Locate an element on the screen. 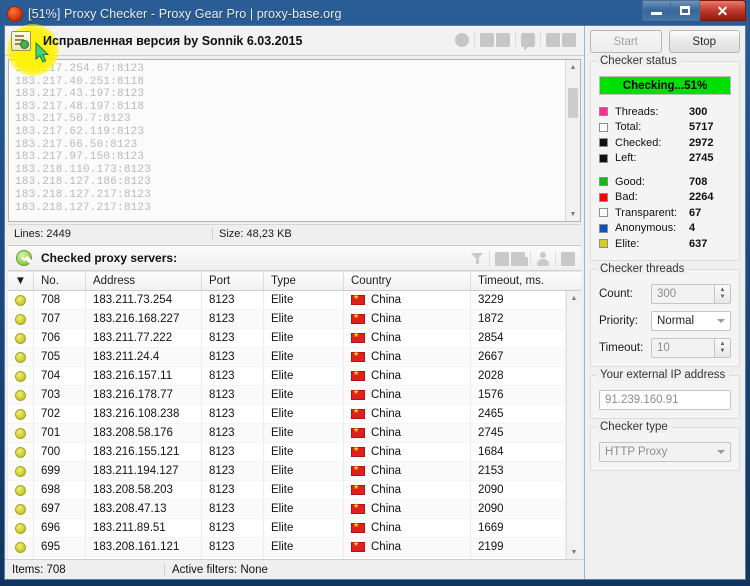 The image size is (750, 586). table-row: 699183.211.194.1278123EliteChina2153 is located at coordinates (287, 471).